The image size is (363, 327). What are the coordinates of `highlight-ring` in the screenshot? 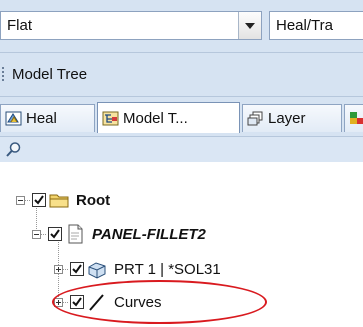 It's located at (159, 302).